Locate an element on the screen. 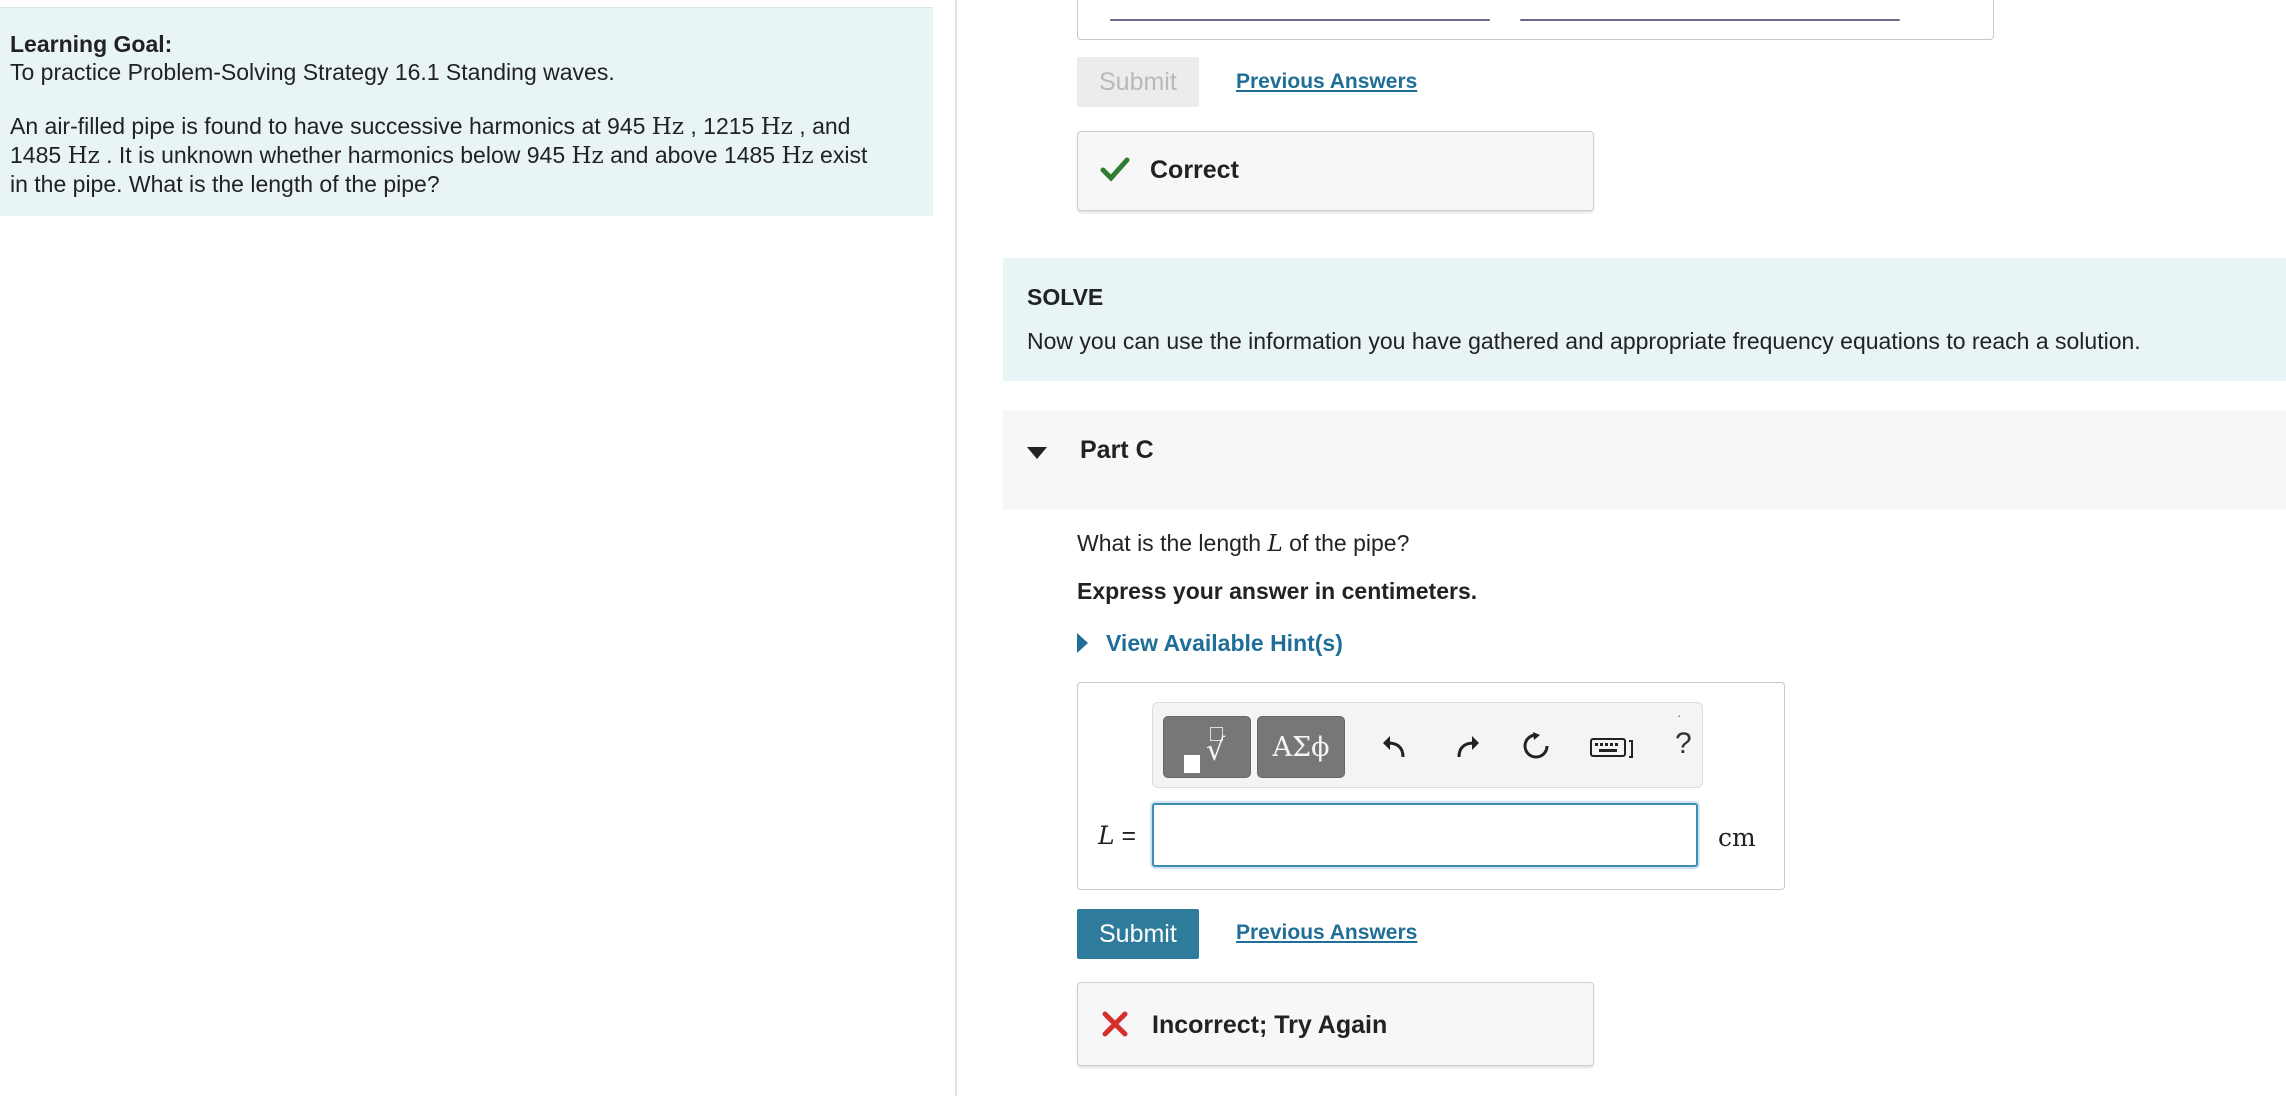 The height and width of the screenshot is (1096, 2286). problem-text: and above 1485 is located at coordinates (692, 155).